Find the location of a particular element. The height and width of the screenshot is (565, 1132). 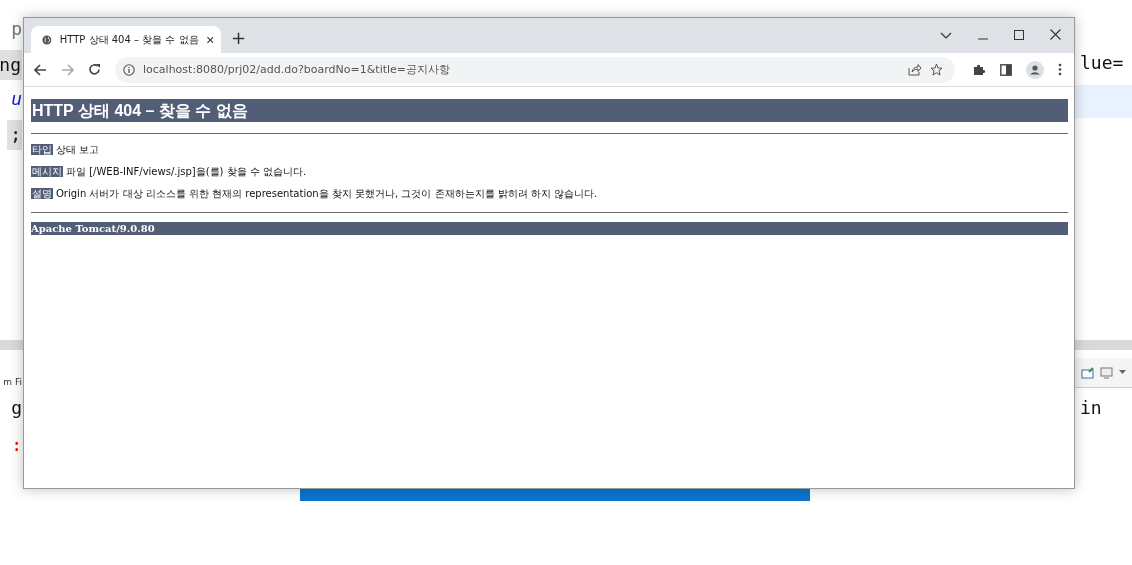

browser-tab: HTTP 상태 404 – 찾을 수 없음 is located at coordinates (126, 39).